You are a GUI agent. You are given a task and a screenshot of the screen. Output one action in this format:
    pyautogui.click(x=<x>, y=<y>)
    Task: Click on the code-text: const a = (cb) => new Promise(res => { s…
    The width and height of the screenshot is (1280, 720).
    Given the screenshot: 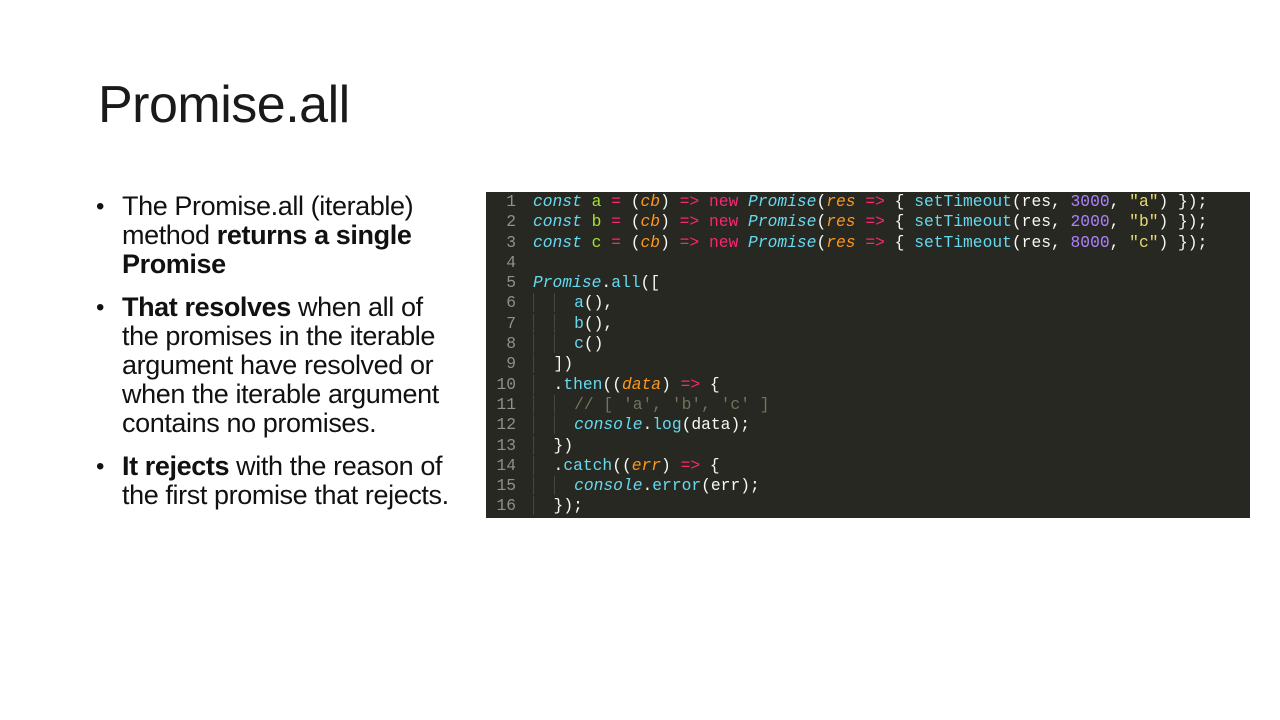 What is the action you would take?
    pyautogui.click(x=870, y=202)
    